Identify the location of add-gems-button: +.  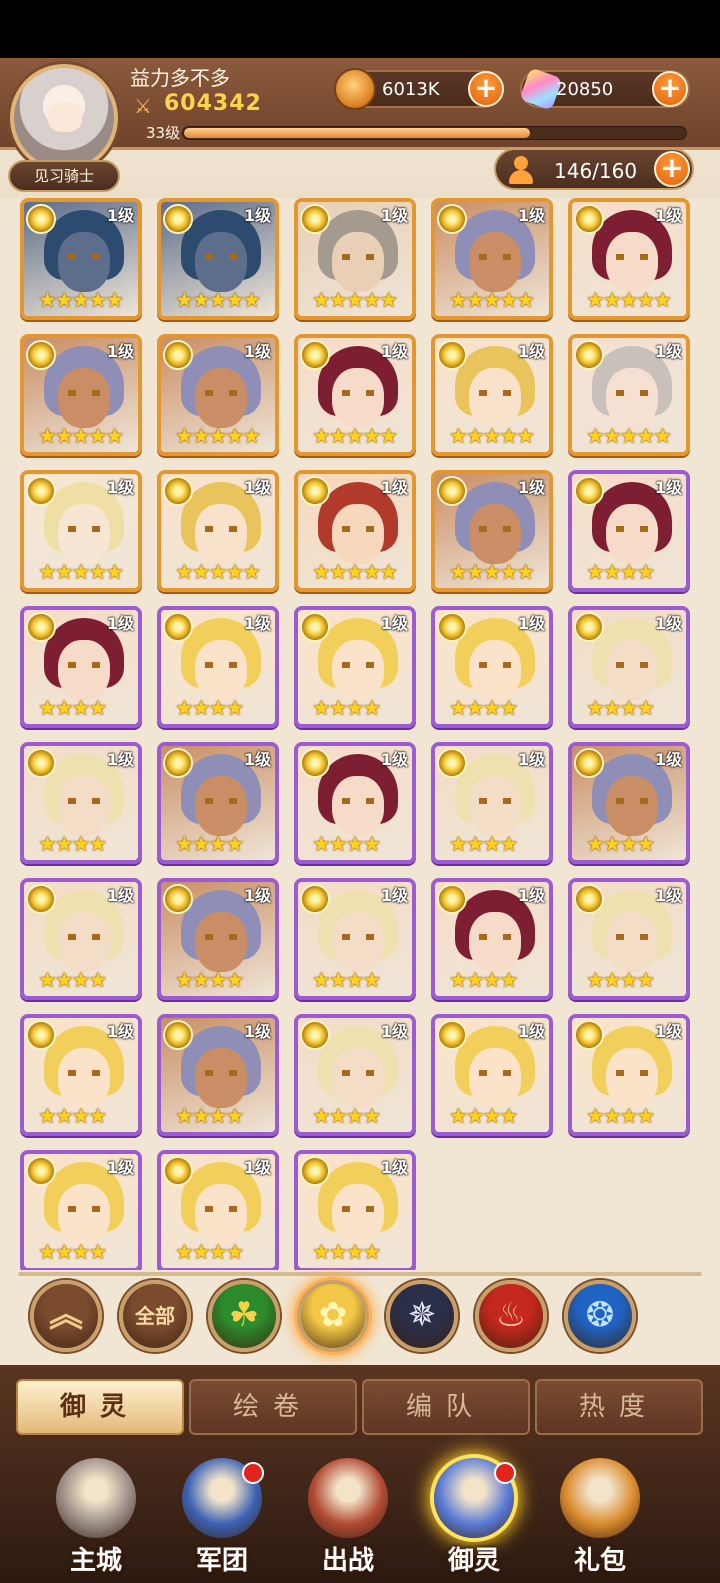
(670, 89).